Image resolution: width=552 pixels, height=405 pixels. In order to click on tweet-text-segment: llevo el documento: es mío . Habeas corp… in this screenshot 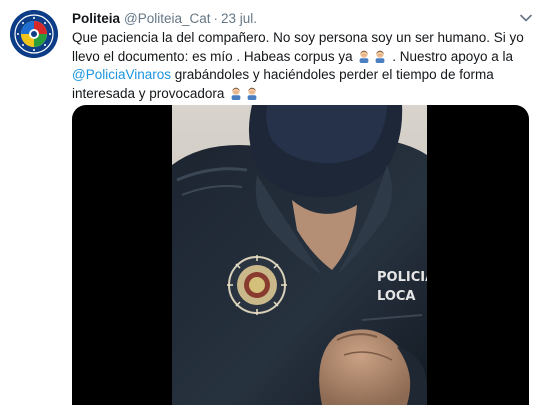, I will do `click(212, 56)`.